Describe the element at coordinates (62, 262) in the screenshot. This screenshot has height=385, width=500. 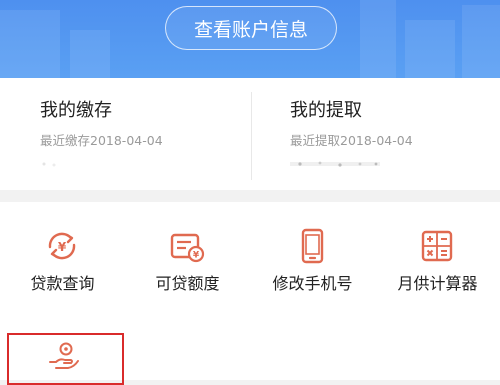
I see `service-loan-query: ¥ 贷款查询` at that location.